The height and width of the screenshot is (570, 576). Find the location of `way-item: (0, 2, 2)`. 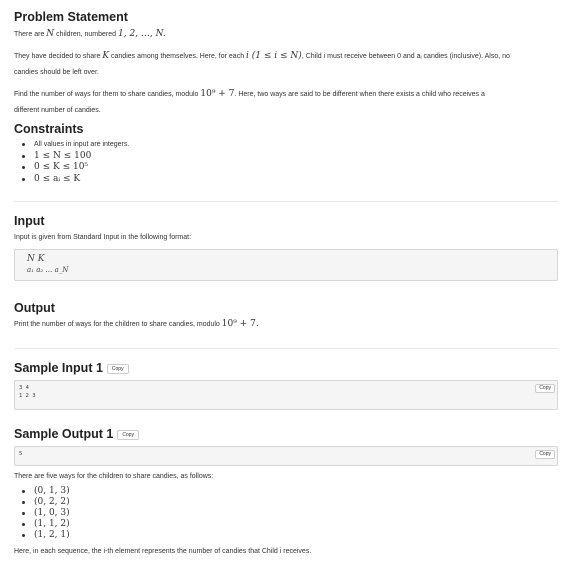

way-item: (0, 2, 2) is located at coordinates (286, 502).